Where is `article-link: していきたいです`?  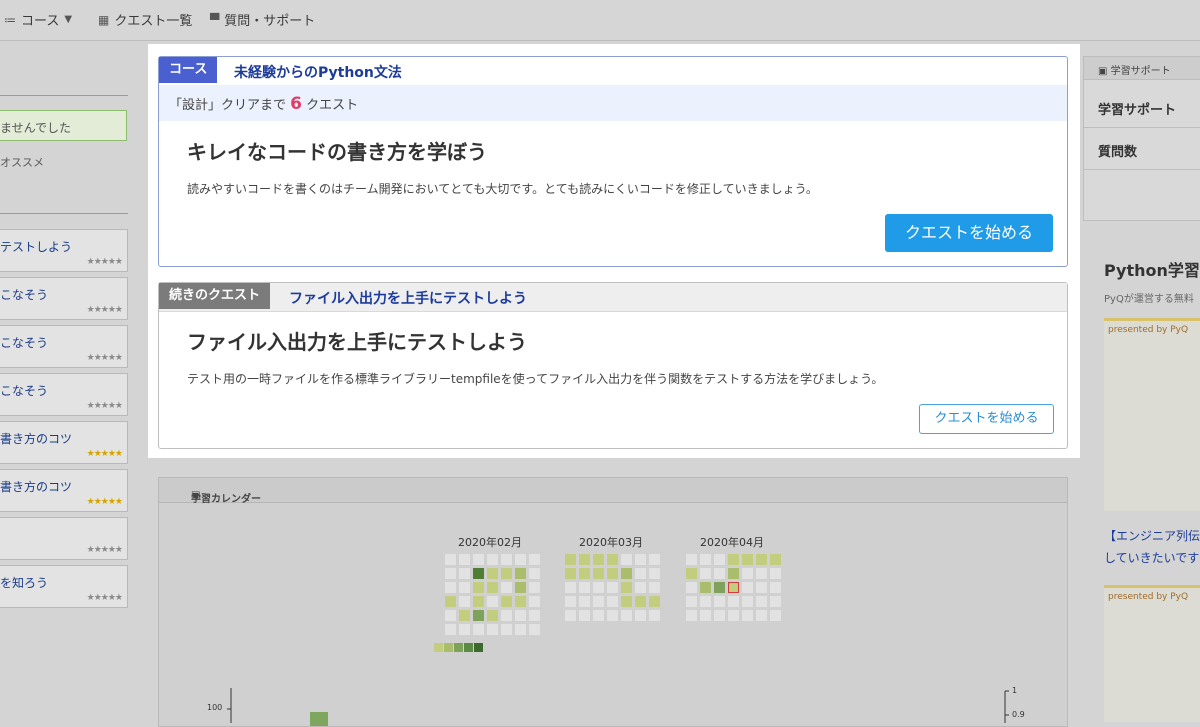 article-link: していきたいです is located at coordinates (1151, 557).